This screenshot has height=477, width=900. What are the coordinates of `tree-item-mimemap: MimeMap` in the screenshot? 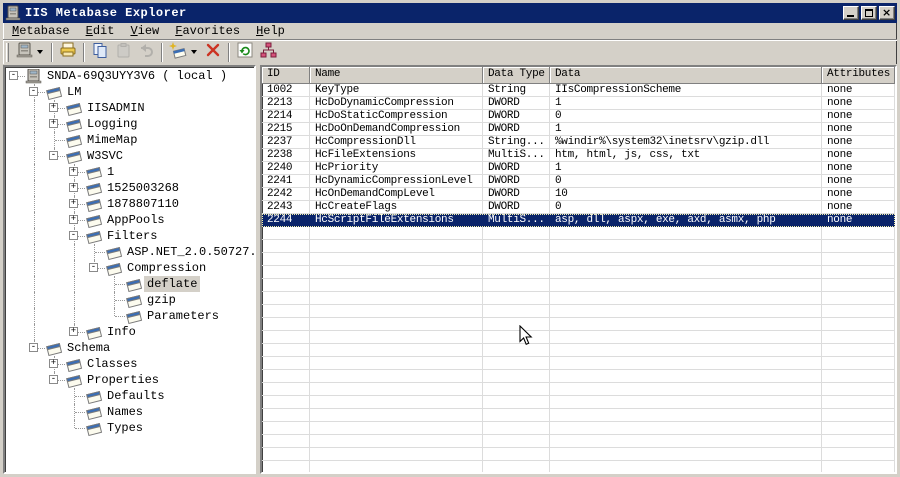 It's located at (129, 140).